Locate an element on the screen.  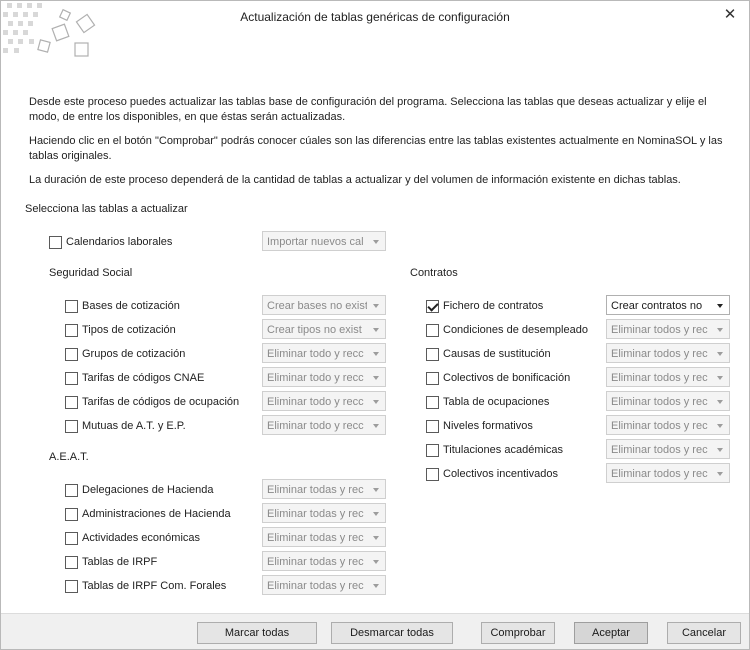
checkbox-checked is located at coordinates (432, 306).